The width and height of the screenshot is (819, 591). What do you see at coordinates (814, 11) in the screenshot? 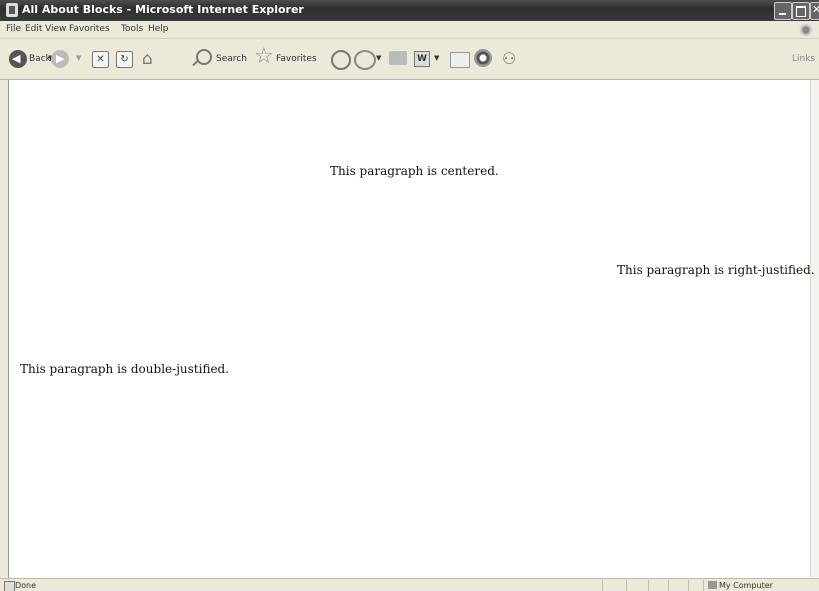
I see `close-button` at bounding box center [814, 11].